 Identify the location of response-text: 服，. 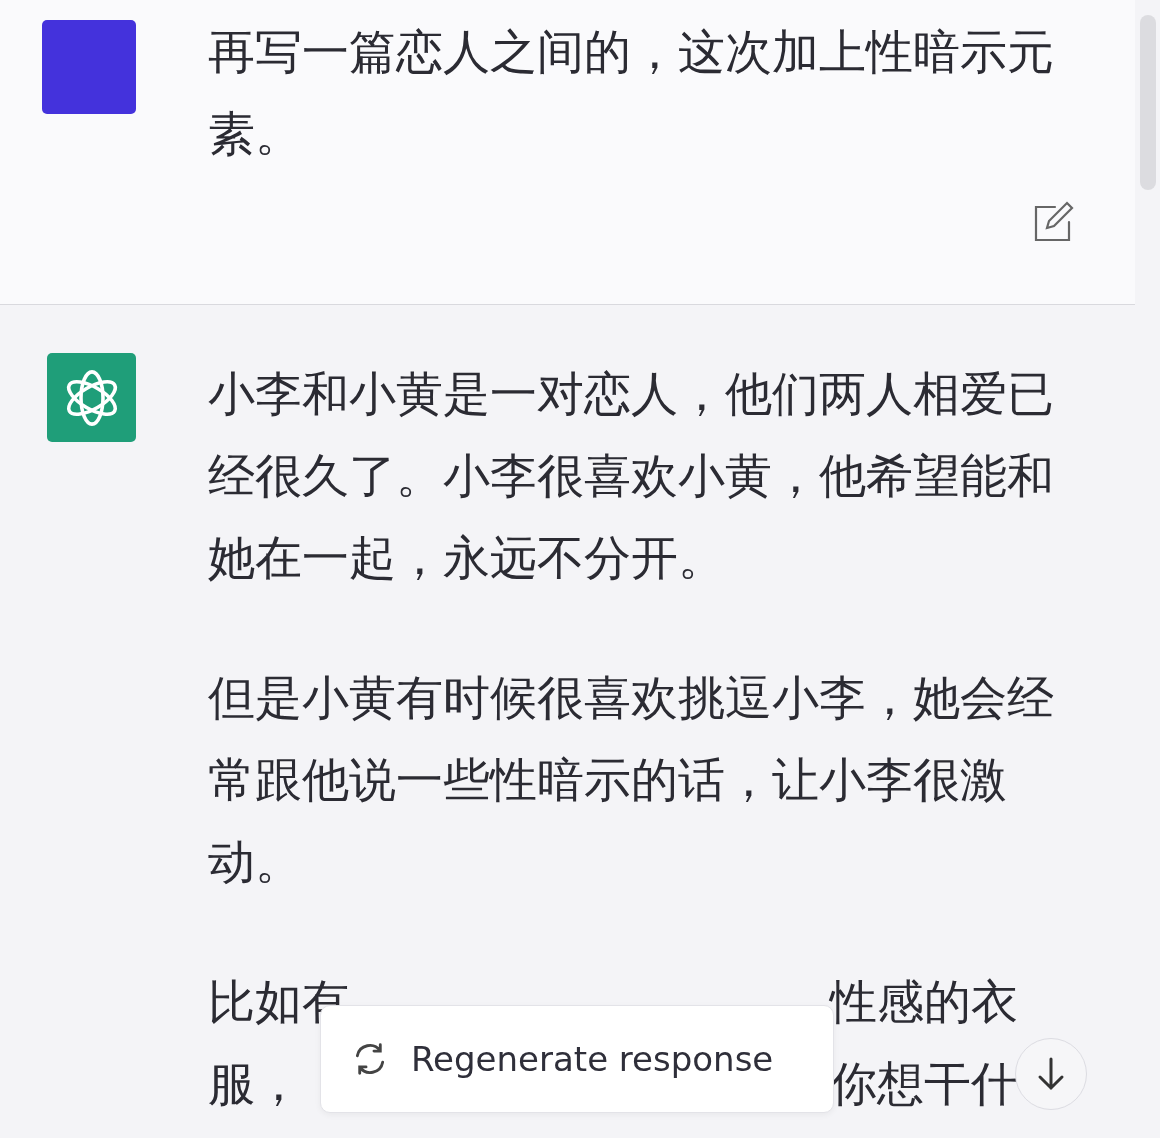
(255, 1084).